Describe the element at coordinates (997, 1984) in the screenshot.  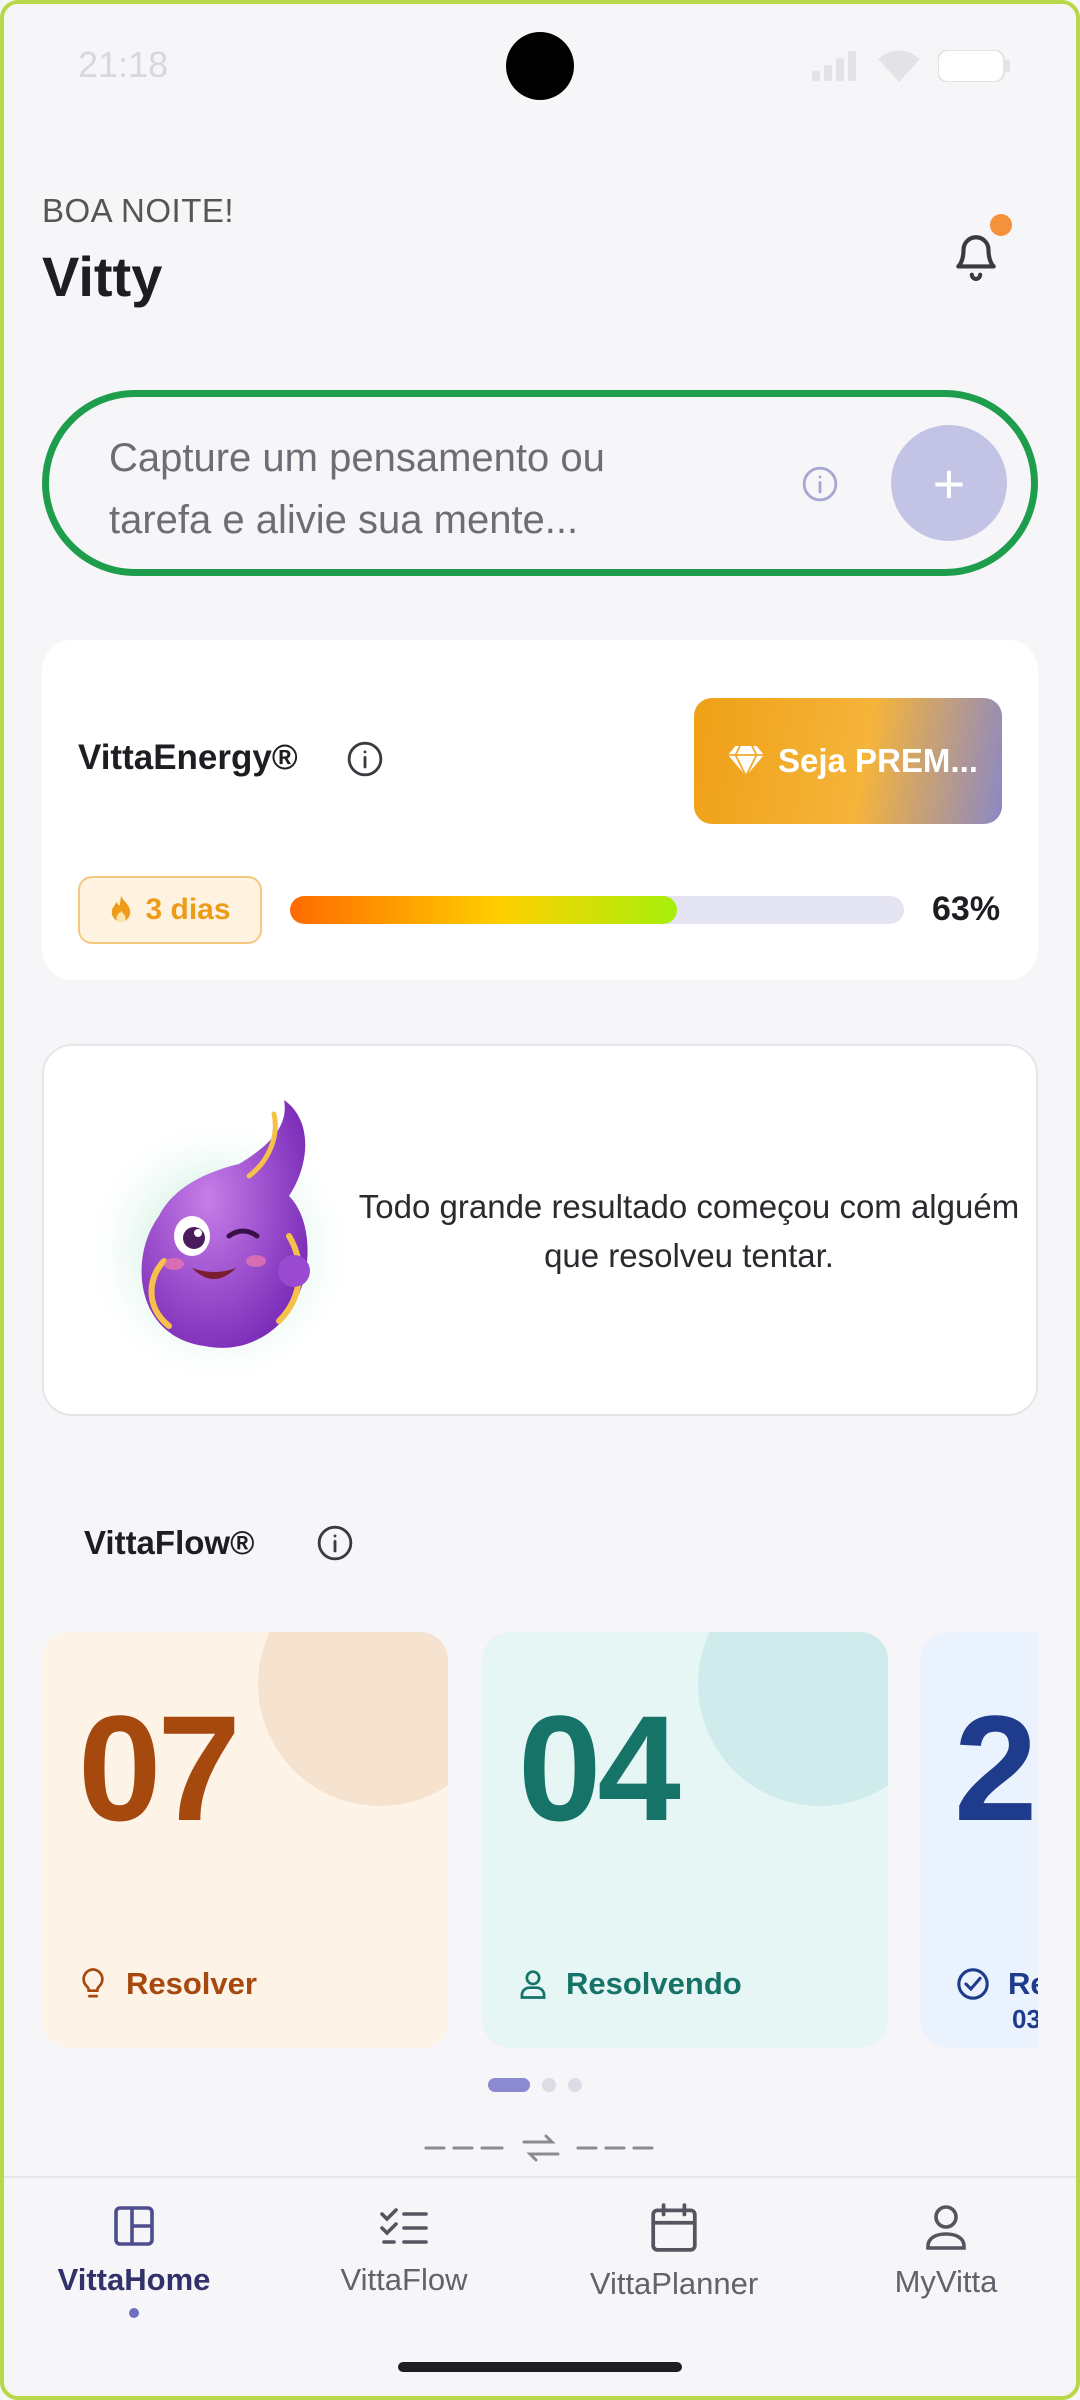
I see `flow-label-row: Re` at that location.